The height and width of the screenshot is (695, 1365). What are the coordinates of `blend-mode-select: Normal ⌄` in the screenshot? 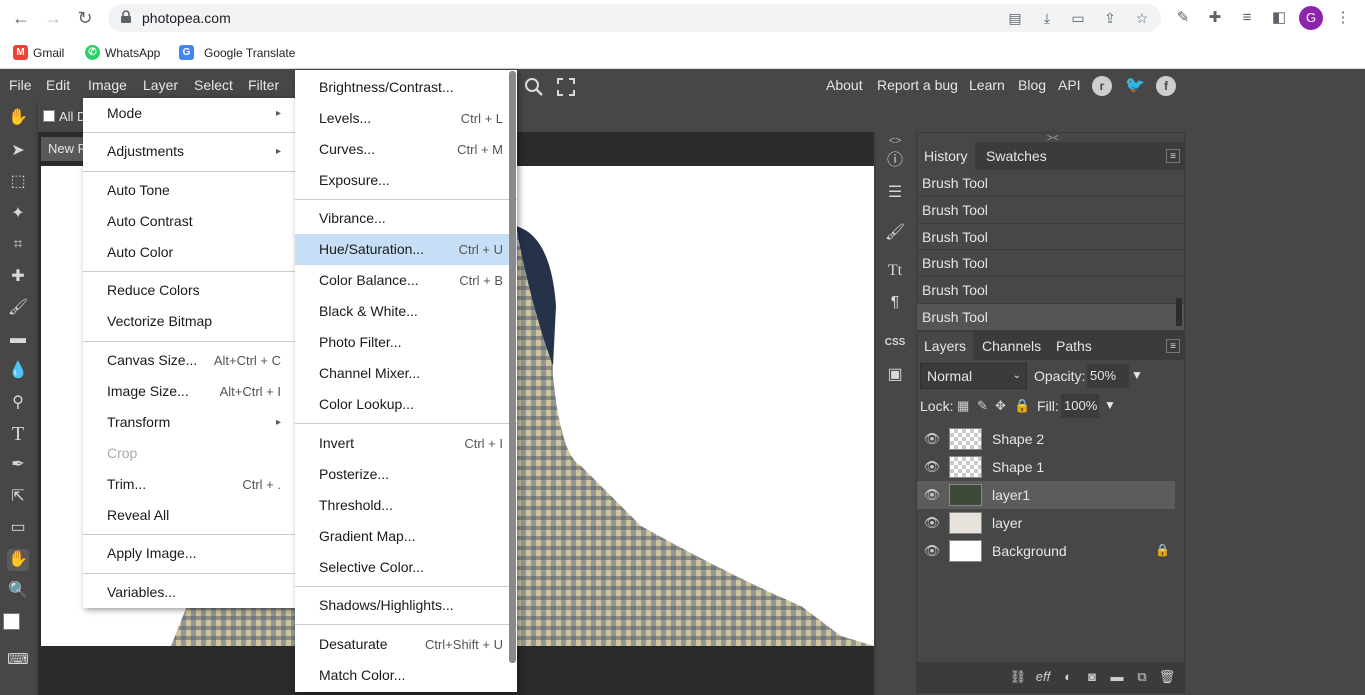 It's located at (973, 376).